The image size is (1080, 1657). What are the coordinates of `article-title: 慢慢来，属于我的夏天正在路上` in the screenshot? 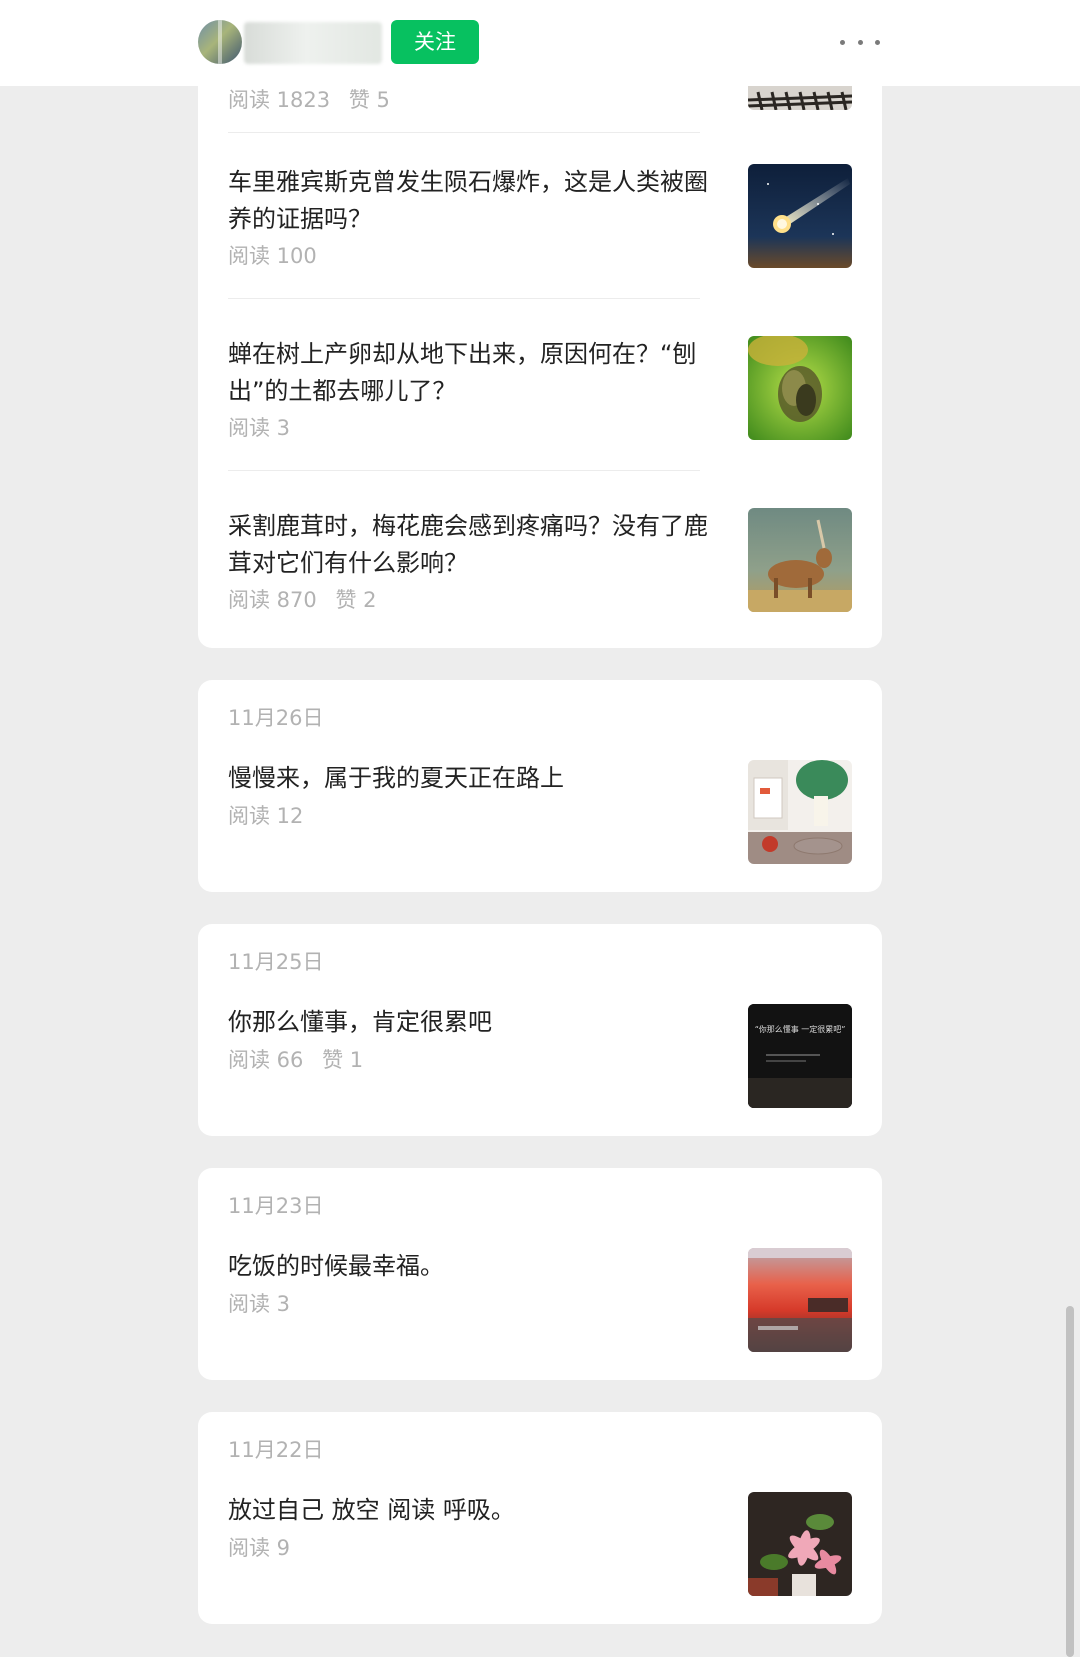 It's located at (396, 778).